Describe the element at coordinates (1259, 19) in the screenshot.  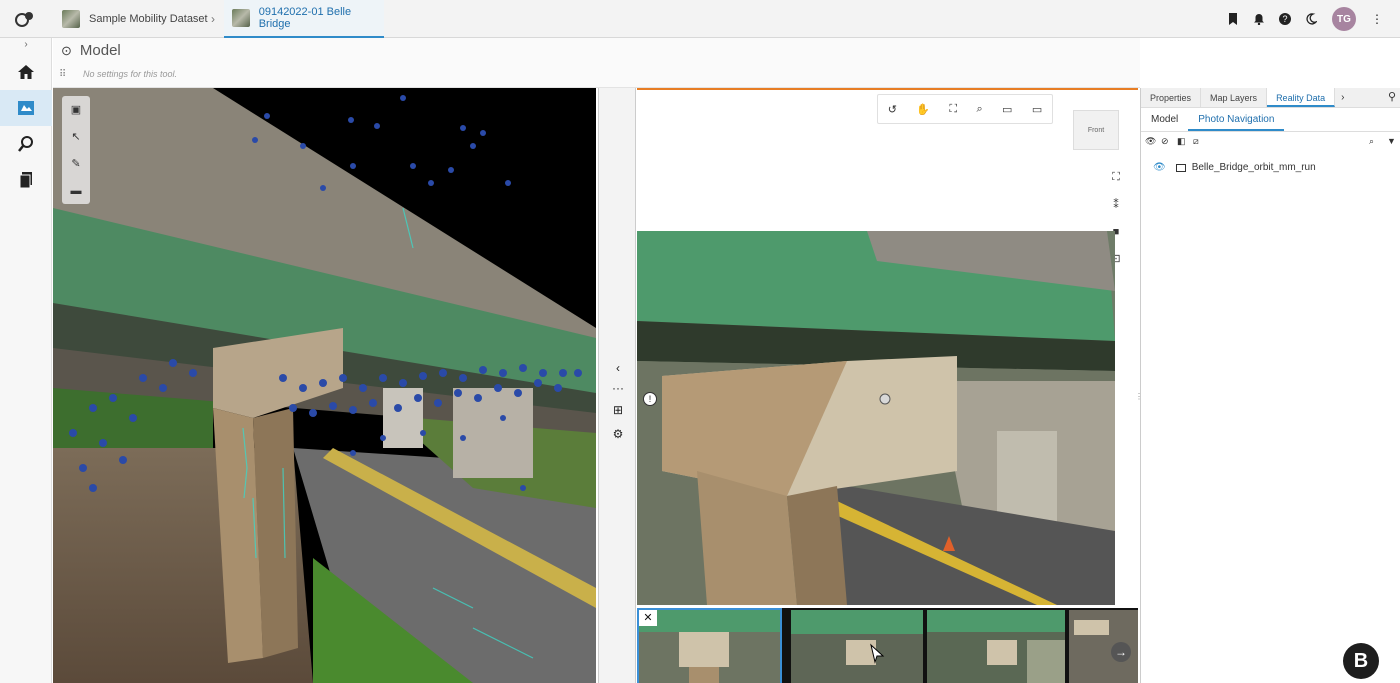
I see `bell-icon` at that location.